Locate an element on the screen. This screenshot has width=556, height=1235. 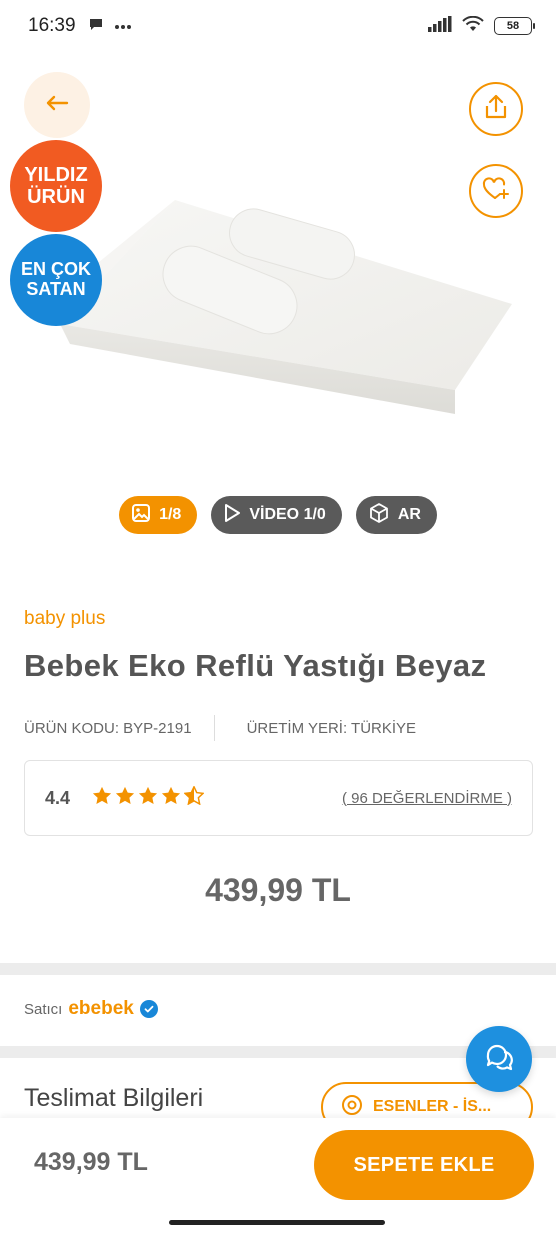
section-divider is located at coordinates (278, 969).